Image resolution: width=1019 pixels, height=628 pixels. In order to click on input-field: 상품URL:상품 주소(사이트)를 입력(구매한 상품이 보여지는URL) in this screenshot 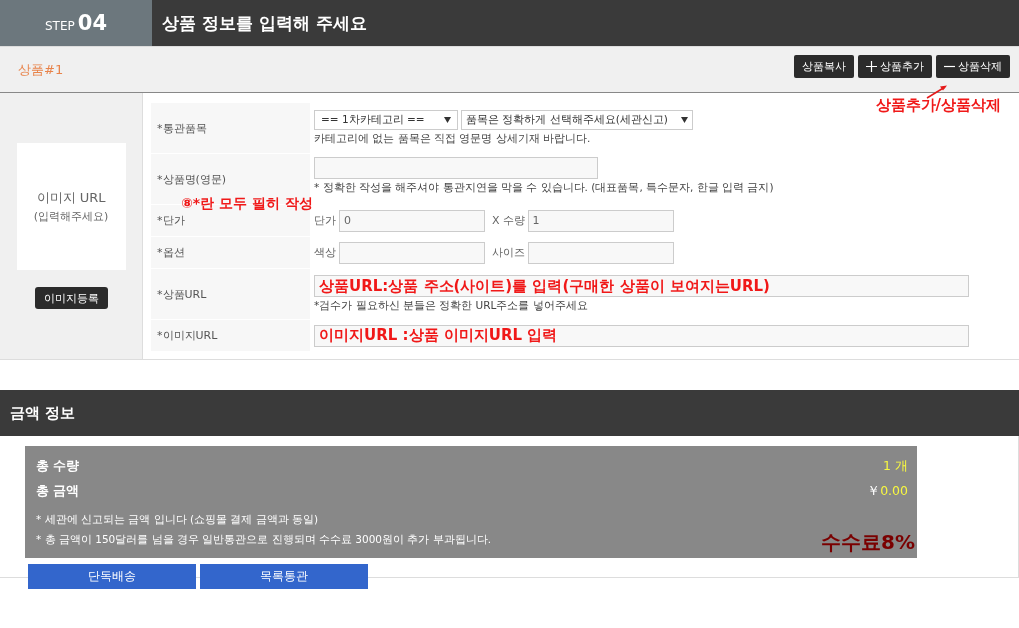, I will do `click(641, 286)`.